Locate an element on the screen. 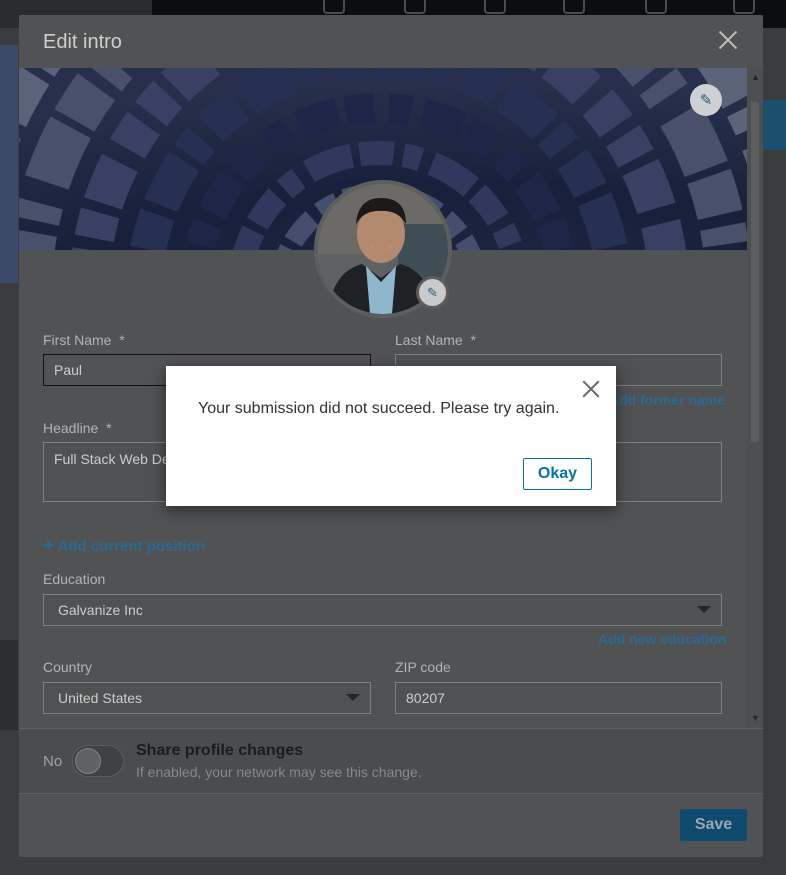 The height and width of the screenshot is (875, 786). network-icon is located at coordinates (334, 7).